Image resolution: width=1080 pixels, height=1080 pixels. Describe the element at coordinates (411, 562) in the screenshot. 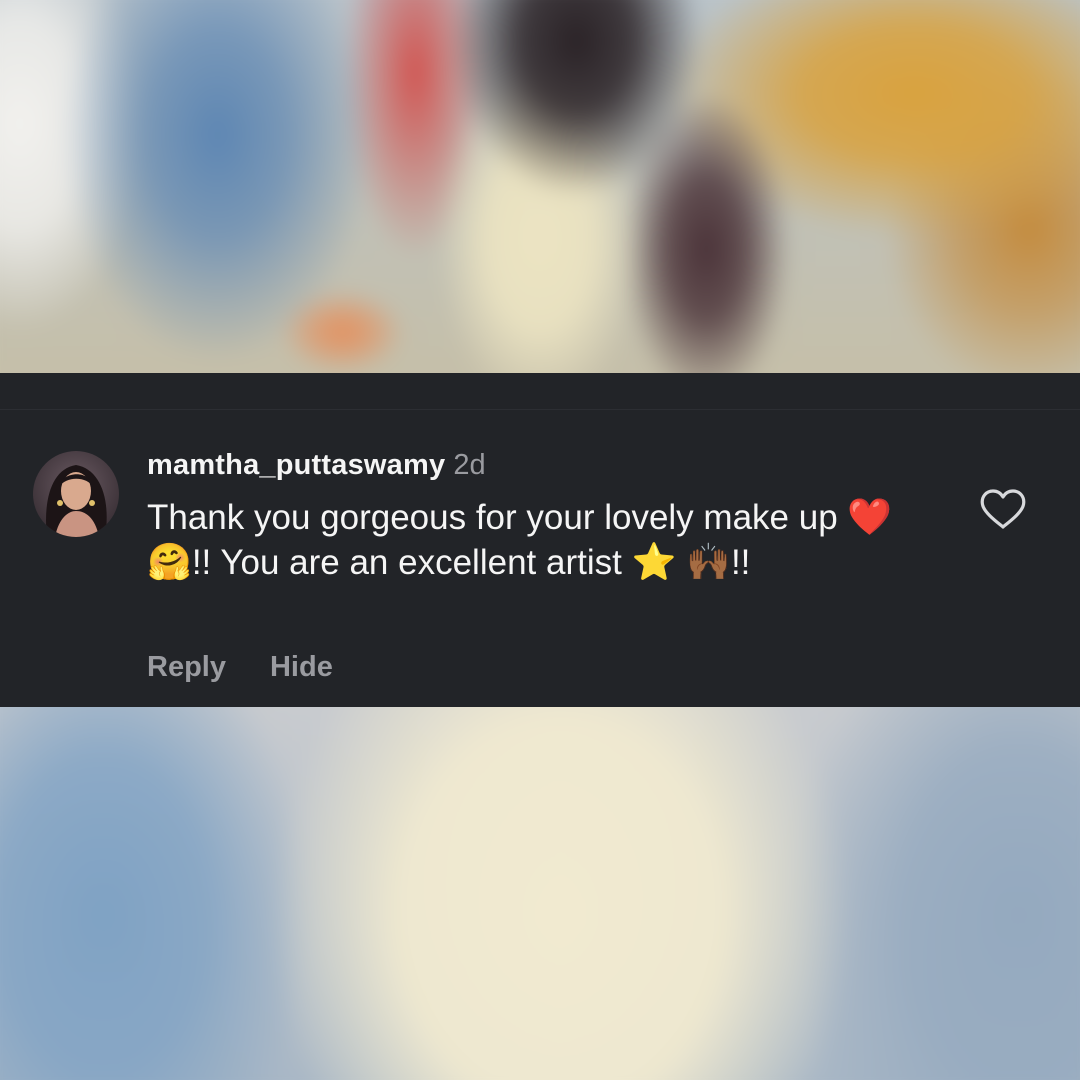

I see `comment-text-line2-end: !! You are an excellent artist` at that location.